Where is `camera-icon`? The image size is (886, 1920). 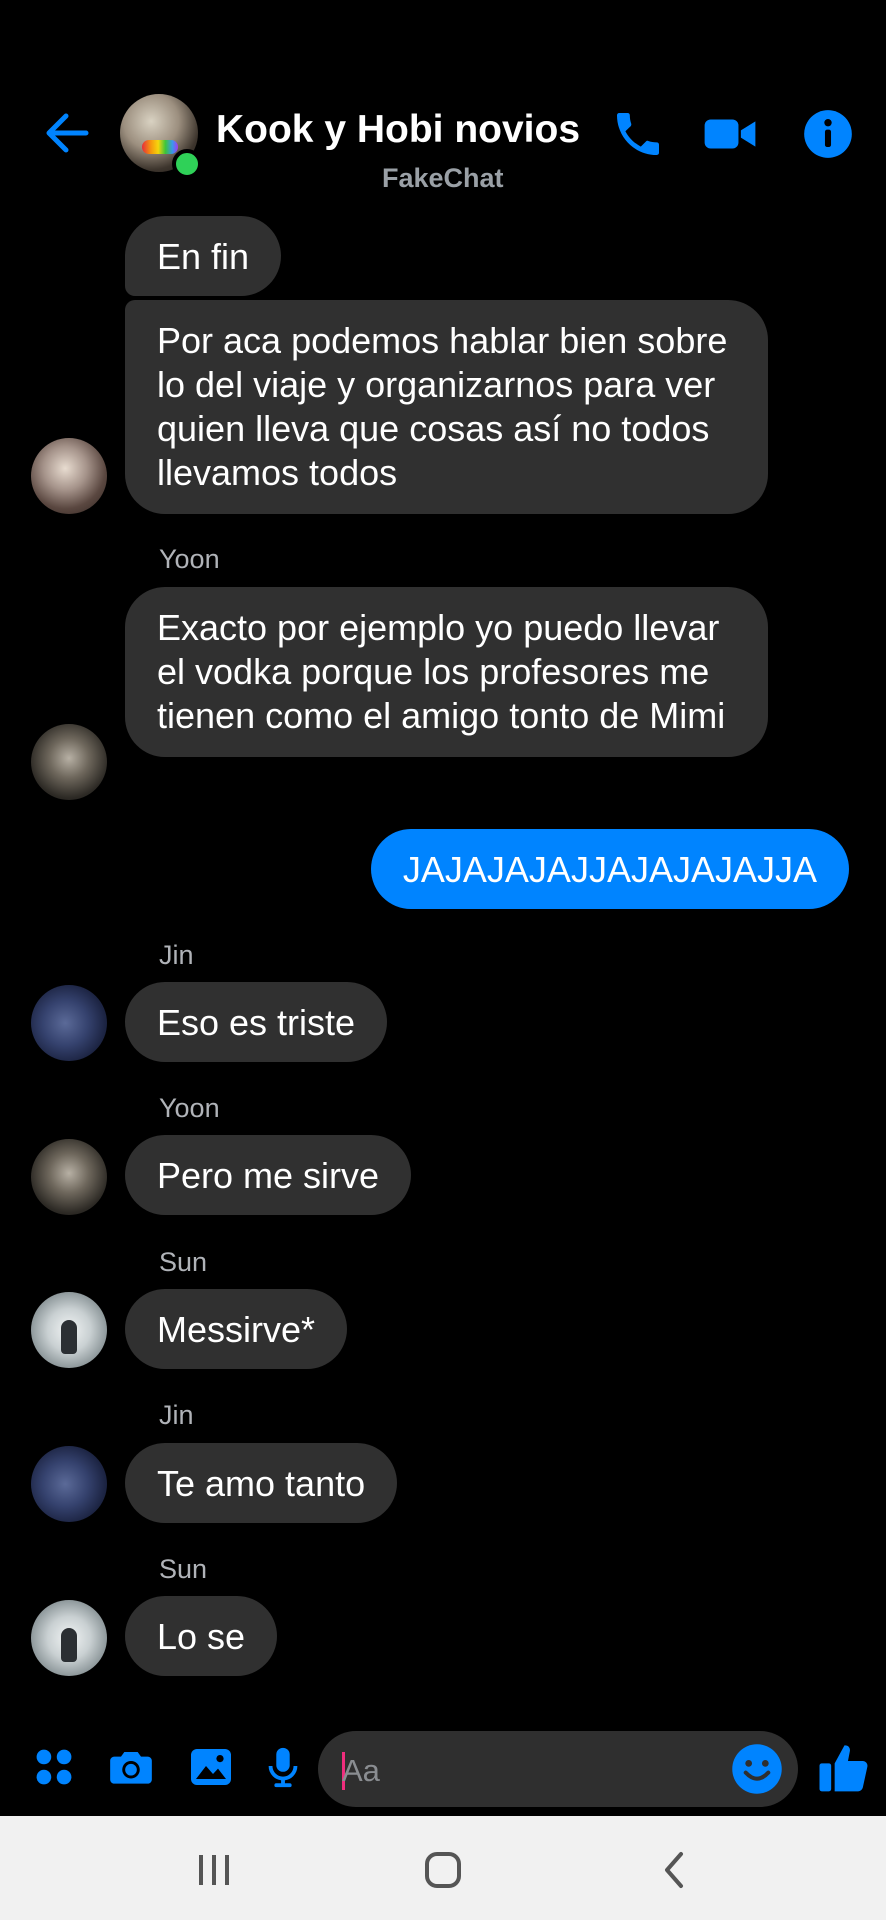
camera-icon is located at coordinates (131, 1768).